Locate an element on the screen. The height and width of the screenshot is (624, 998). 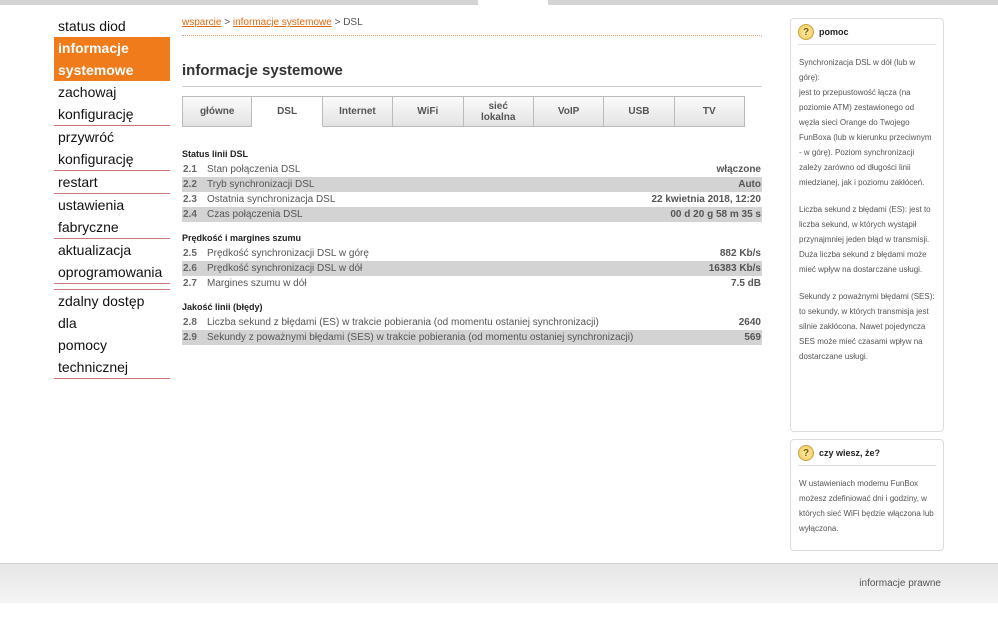
row-number: 2.3 is located at coordinates (190, 199).